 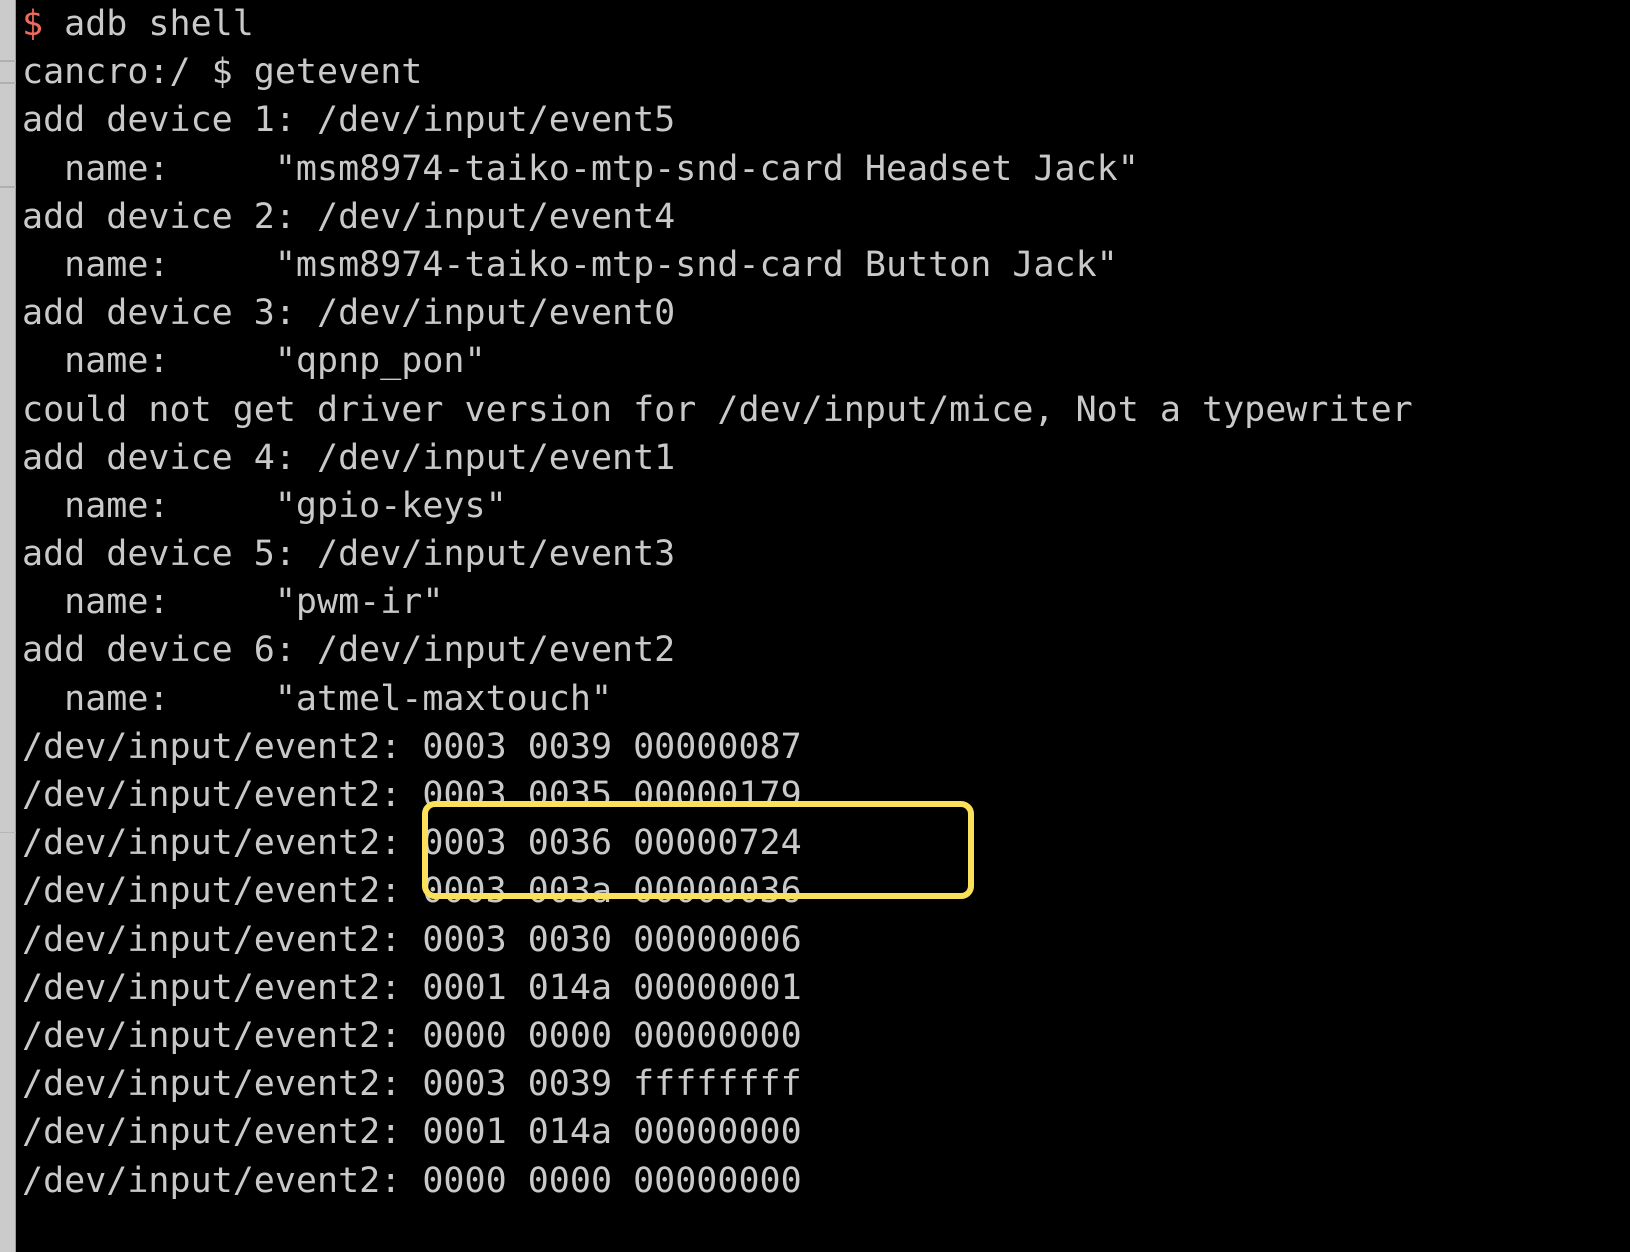 What do you see at coordinates (8, 832) in the screenshot?
I see `scrollbar-thumb-edge` at bounding box center [8, 832].